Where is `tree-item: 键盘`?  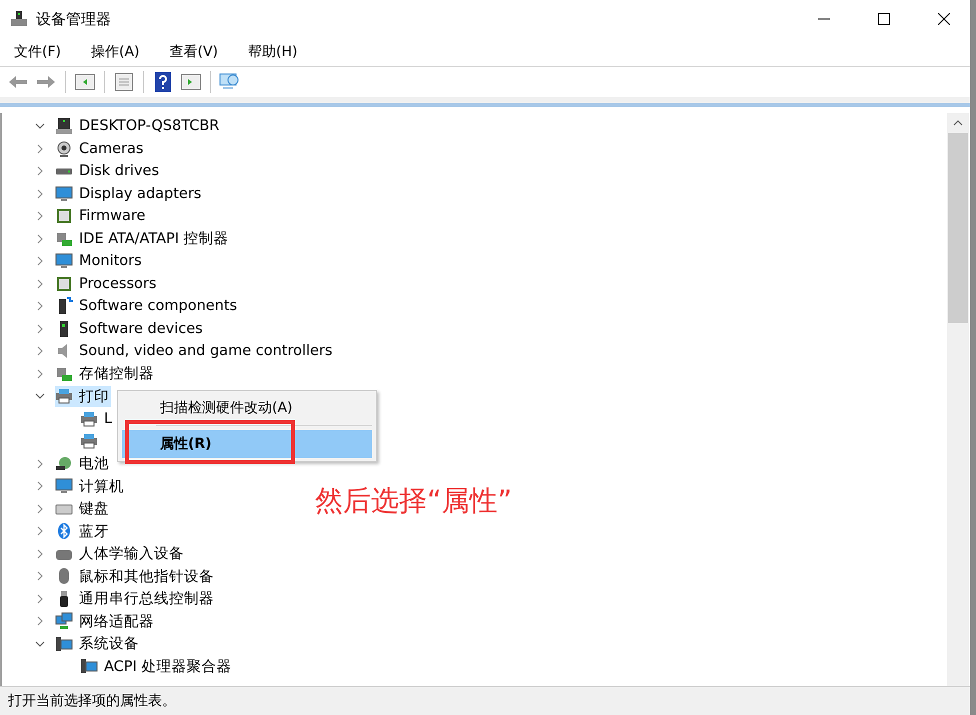 tree-item: 键盘 is located at coordinates (94, 509).